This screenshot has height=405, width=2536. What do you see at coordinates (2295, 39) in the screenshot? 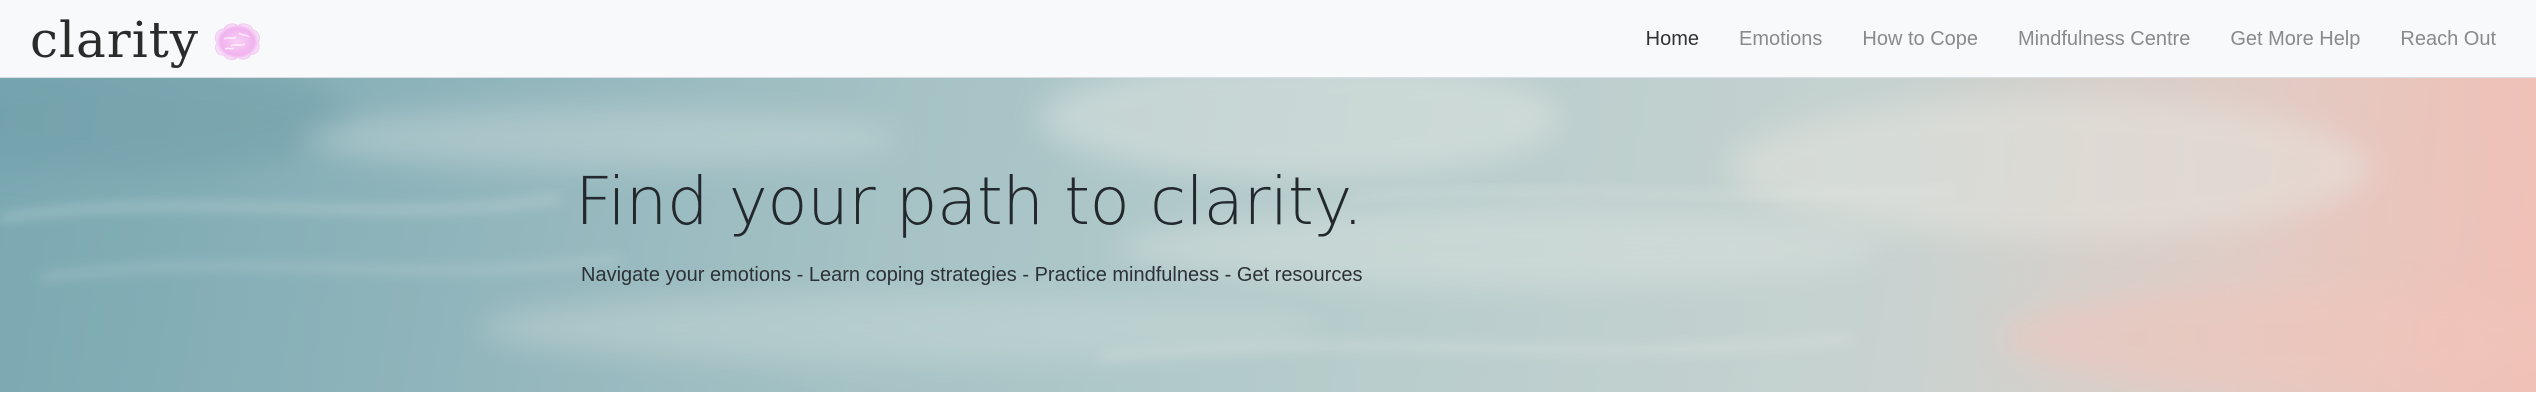
I see `nav-get-more-help: Get More Help` at bounding box center [2295, 39].